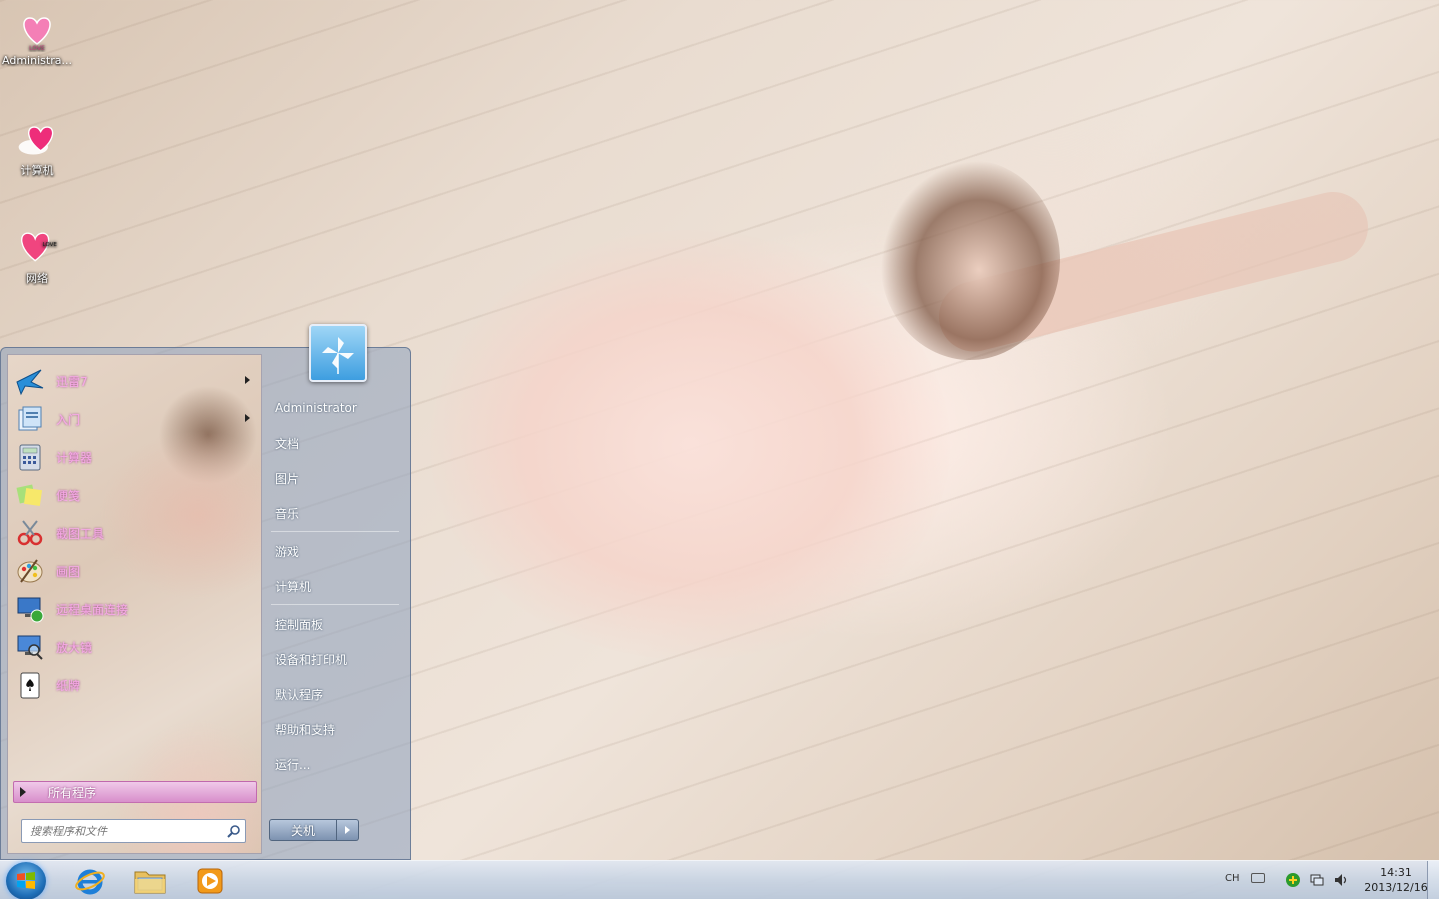  I want to click on system-tray: CH 14:31 2013/12/16, so click(1319, 880).